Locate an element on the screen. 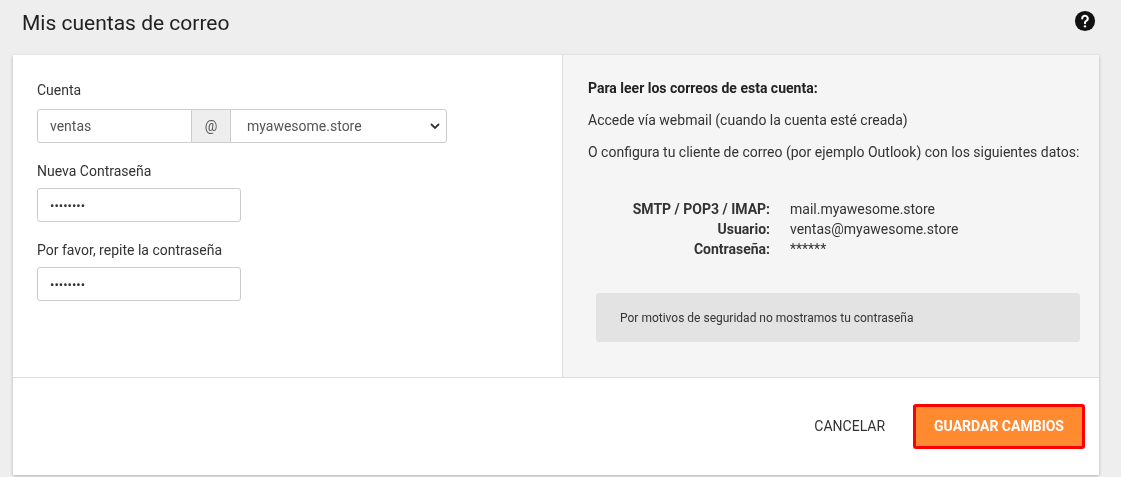  info-text: Accede vía webmail (cuando la cuenta esté creada) is located at coordinates (748, 121).